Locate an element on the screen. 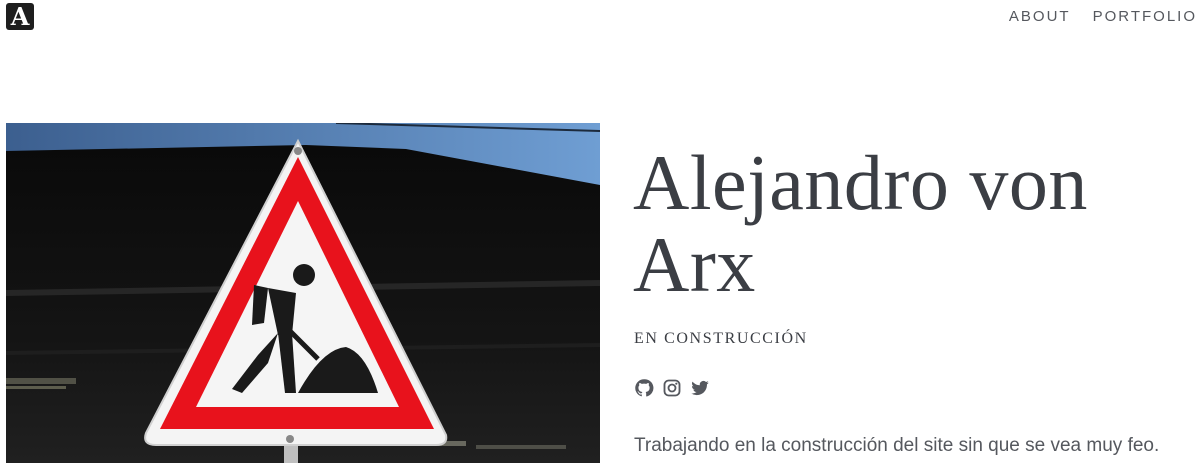  twitter-icon is located at coordinates (700, 388).